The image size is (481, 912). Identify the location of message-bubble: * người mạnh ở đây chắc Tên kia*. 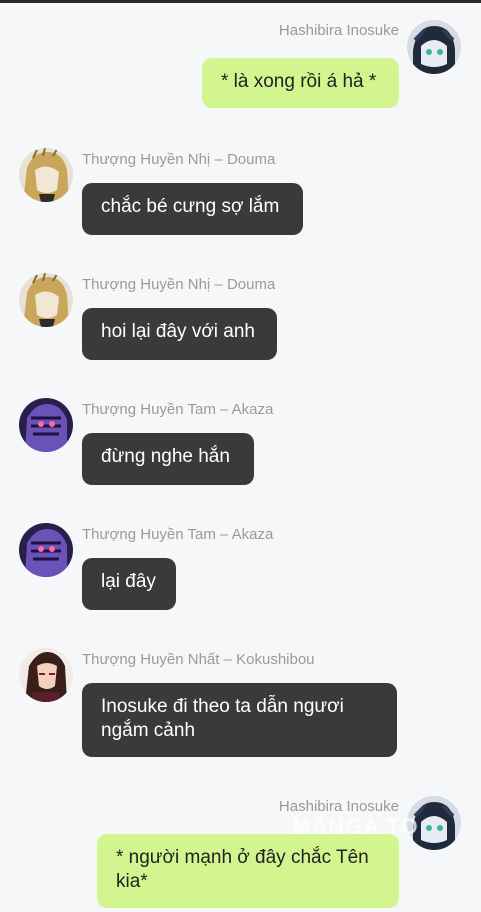
(248, 871).